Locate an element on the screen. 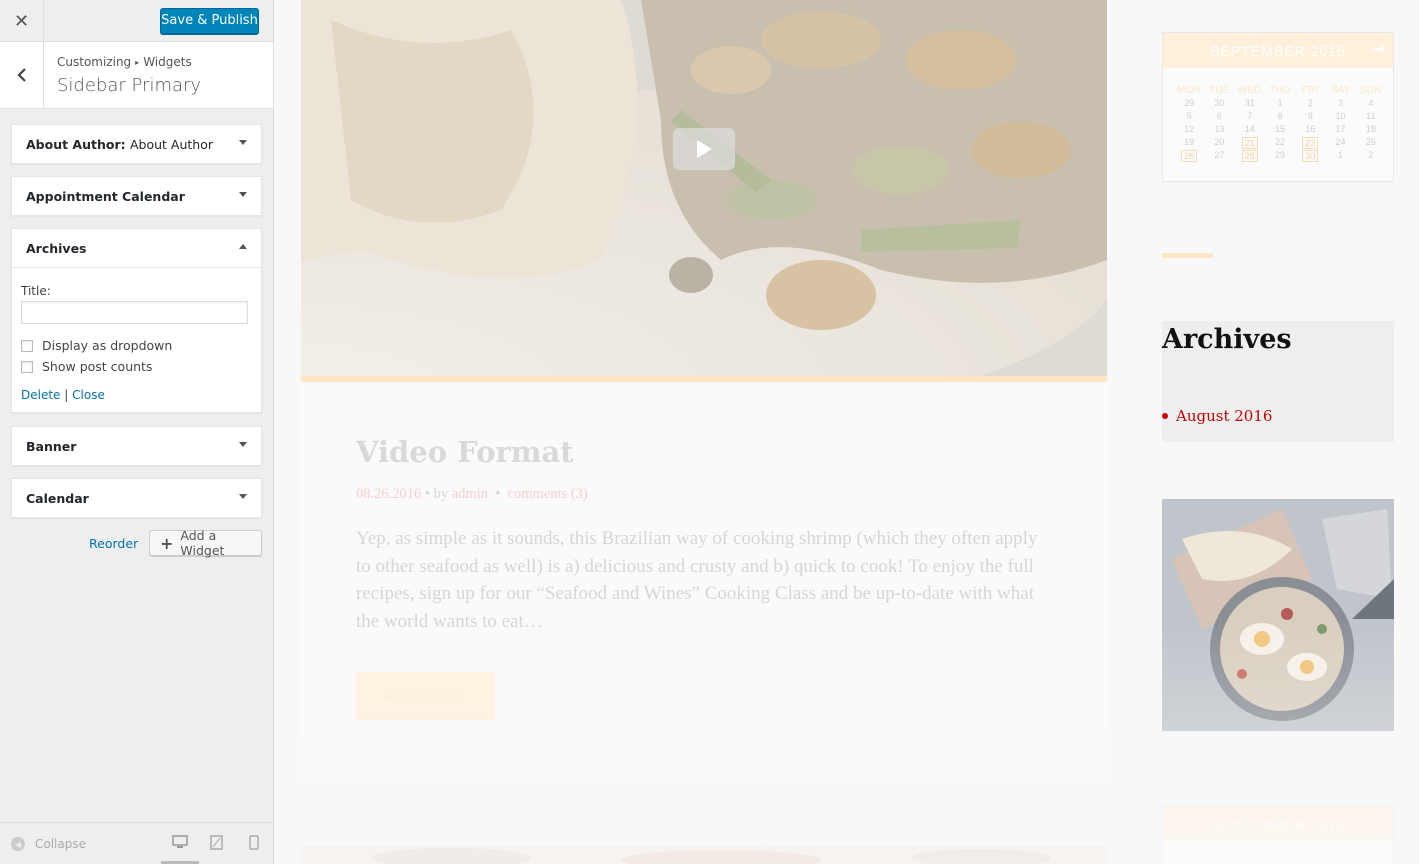 This screenshot has width=1419, height=864. calendar-day: 10 is located at coordinates (1340, 116).